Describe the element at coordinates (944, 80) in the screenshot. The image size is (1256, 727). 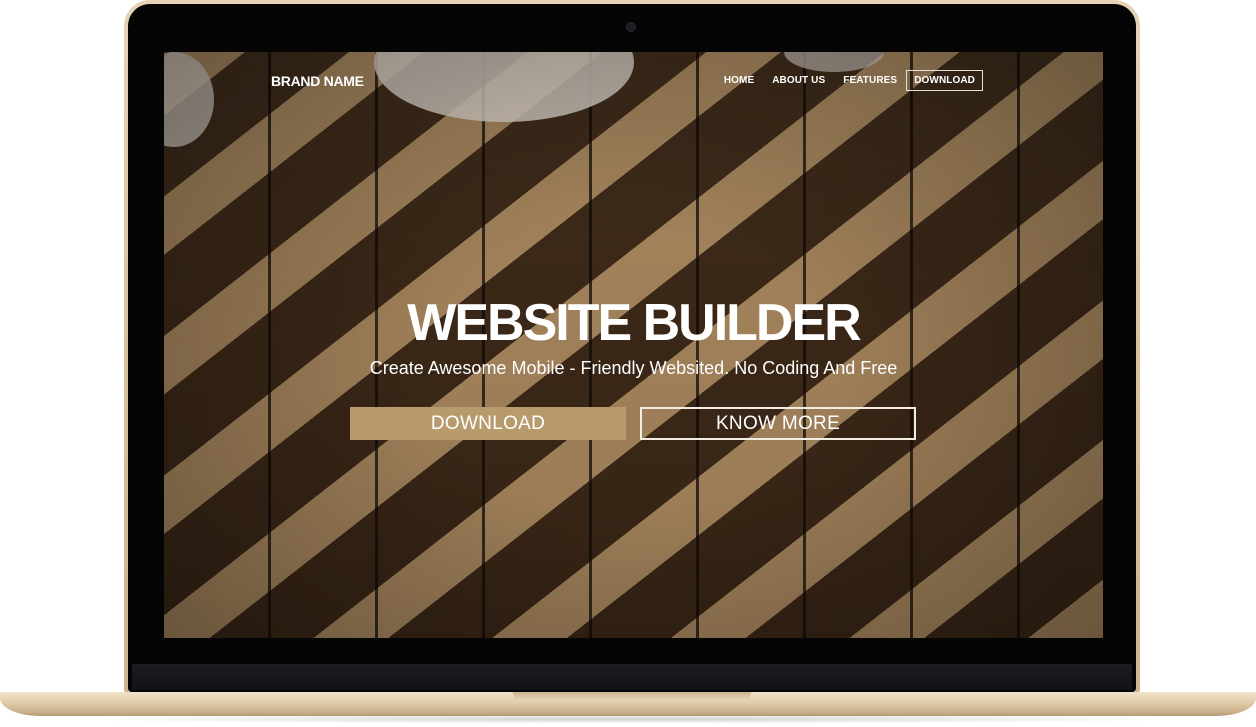
I see `nav-link-download: DOWNLOAD` at that location.